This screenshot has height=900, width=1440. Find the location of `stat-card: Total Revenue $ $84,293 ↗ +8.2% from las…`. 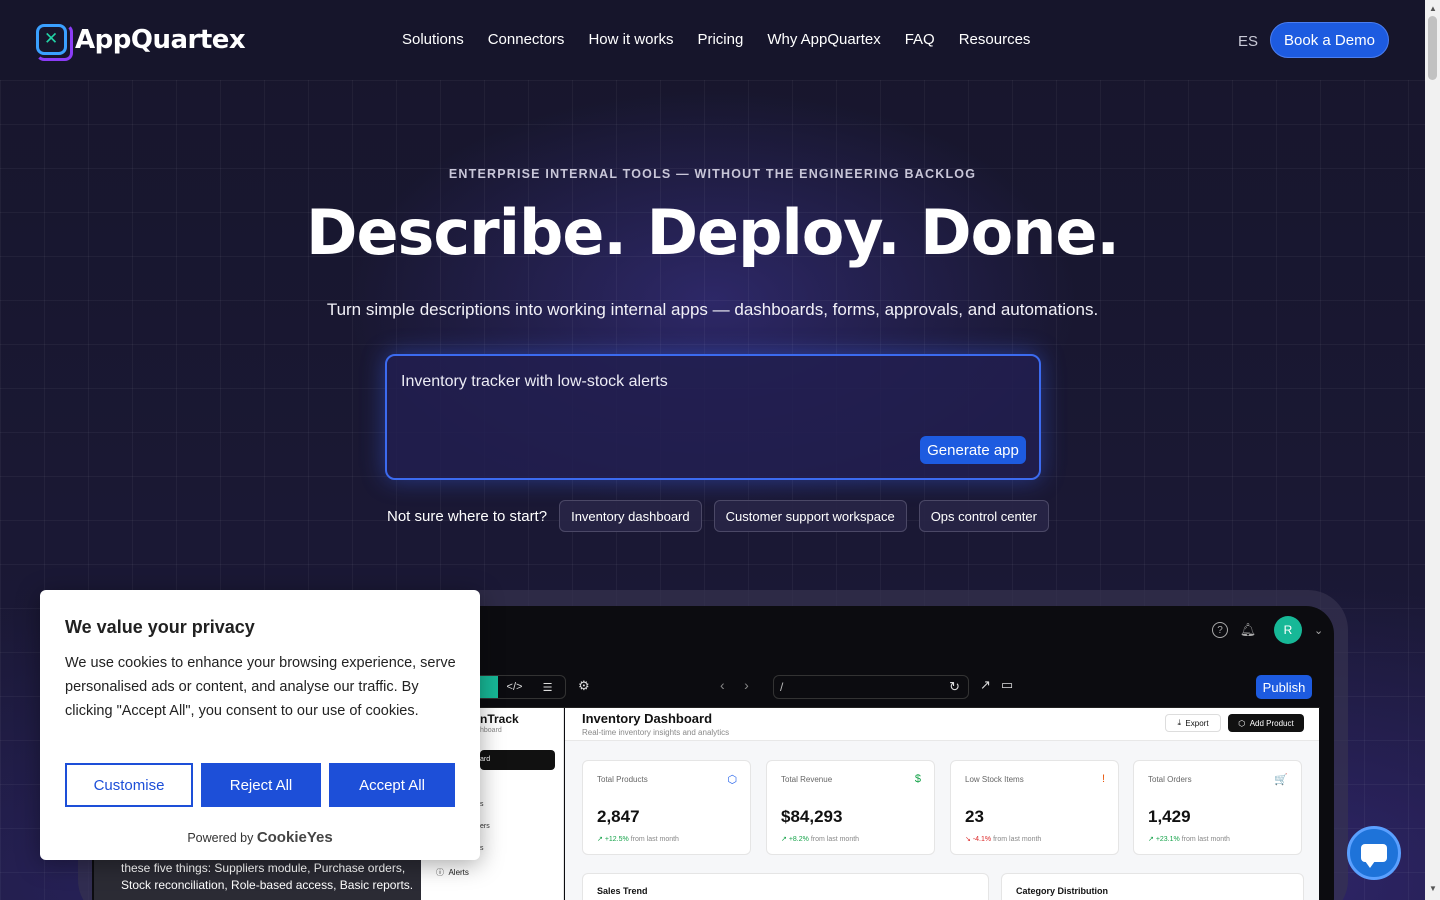

stat-card: Total Revenue $ $84,293 ↗ +8.2% from las… is located at coordinates (850, 807).